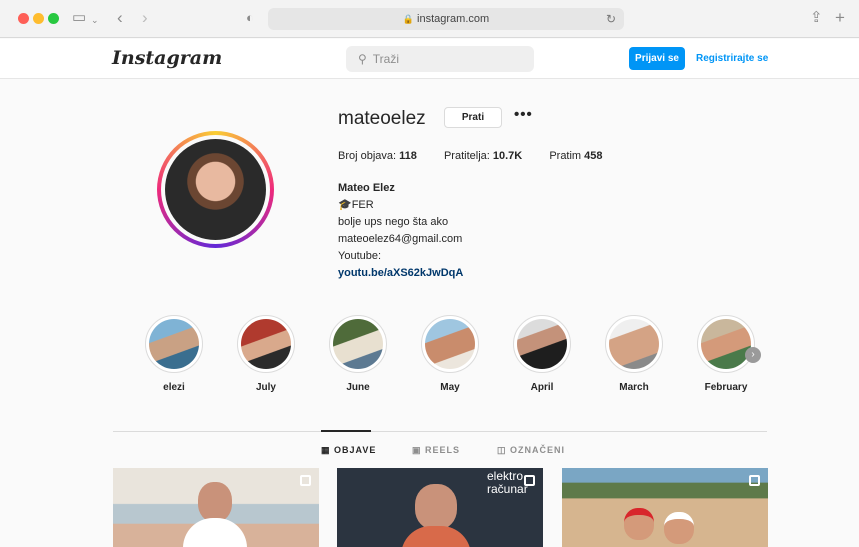  Describe the element at coordinates (634, 387) in the screenshot. I see `highlight-label: March` at that location.